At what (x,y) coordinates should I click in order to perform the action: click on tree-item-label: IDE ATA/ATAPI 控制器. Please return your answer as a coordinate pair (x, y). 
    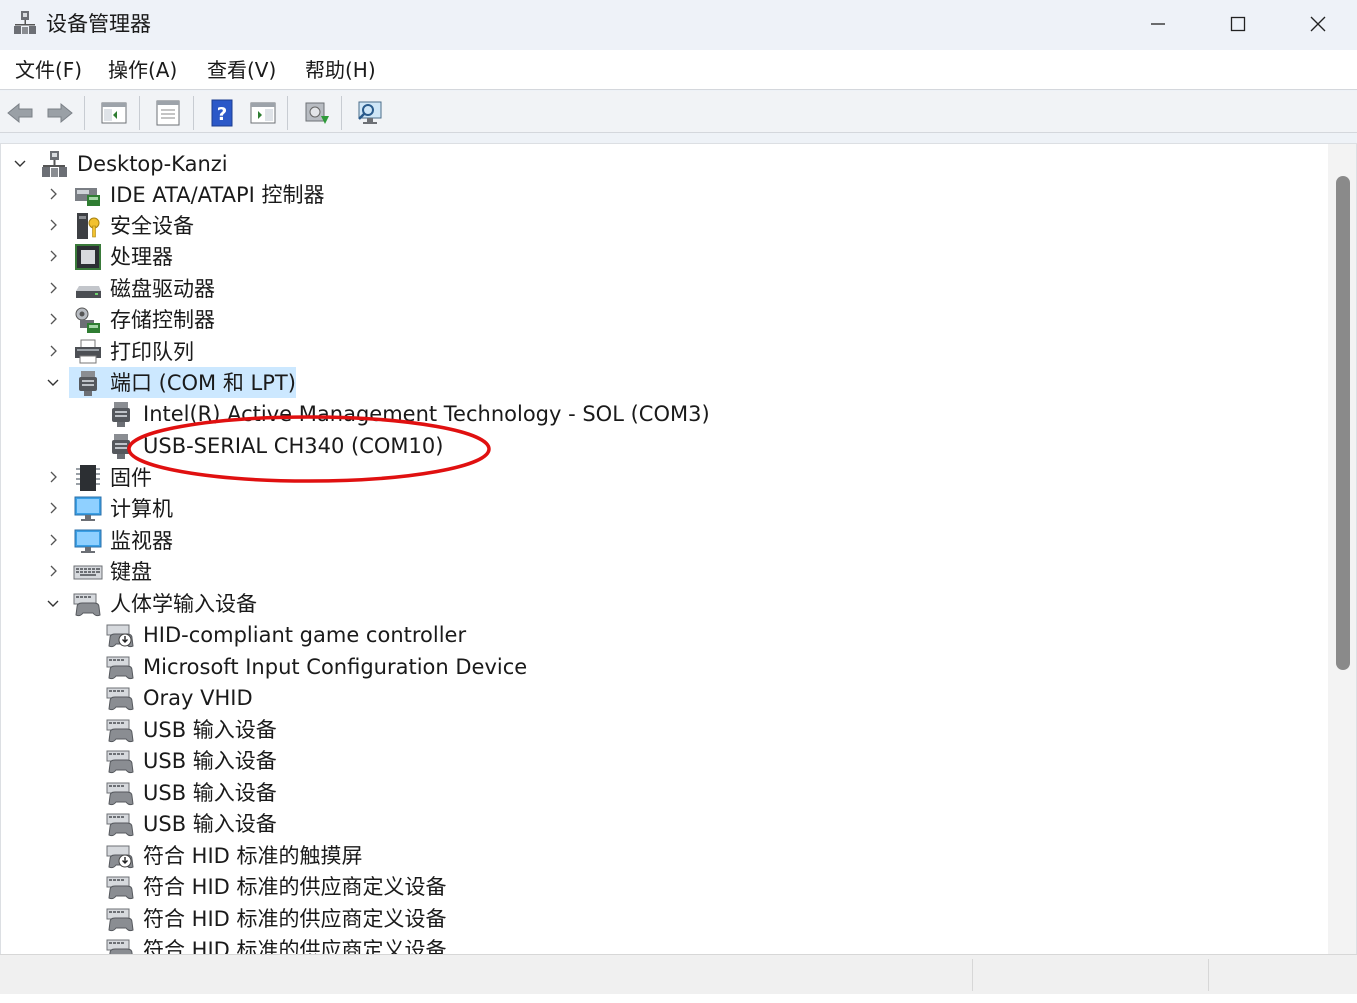
    Looking at the image, I should click on (217, 195).